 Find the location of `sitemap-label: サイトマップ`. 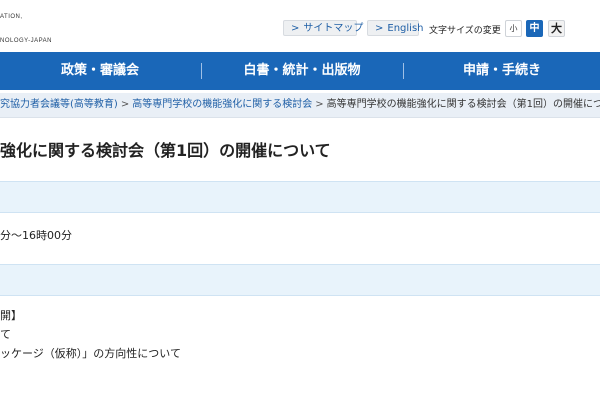

sitemap-label: サイトマップ is located at coordinates (333, 28).